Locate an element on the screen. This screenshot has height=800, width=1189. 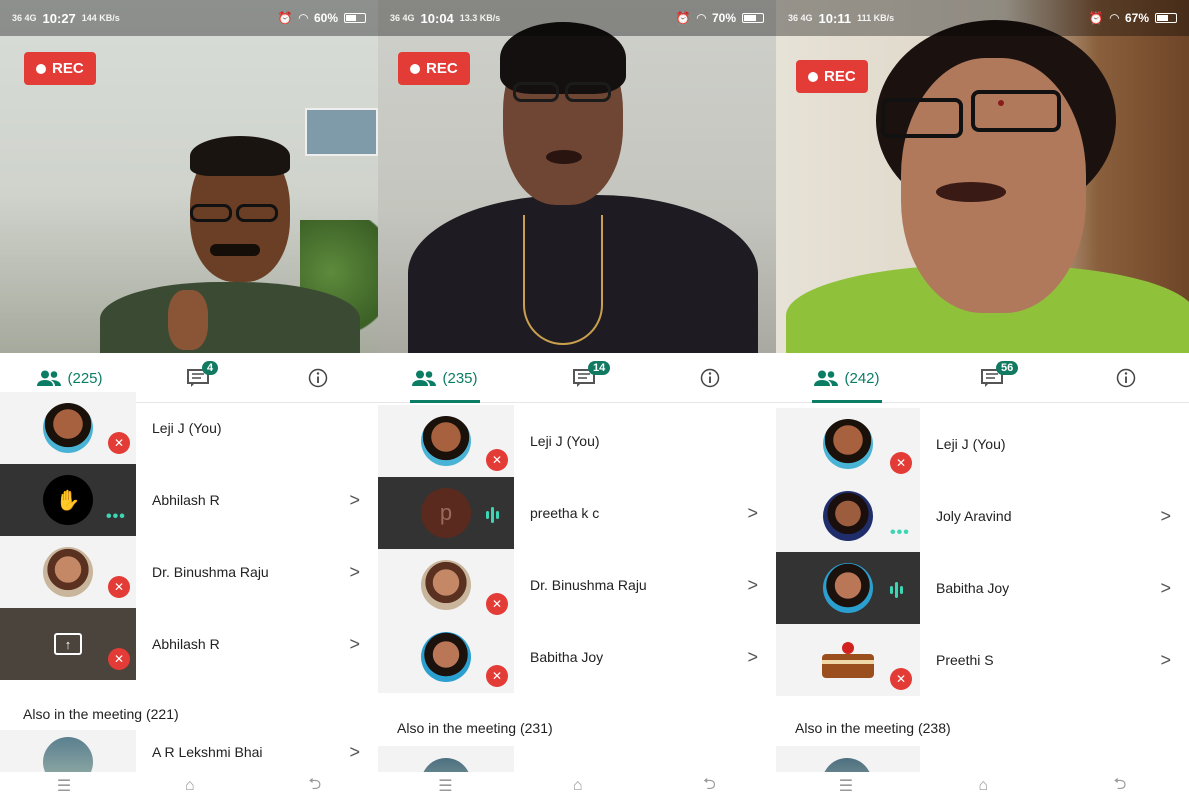
battery-percent: 70% is located at coordinates (723, 18).